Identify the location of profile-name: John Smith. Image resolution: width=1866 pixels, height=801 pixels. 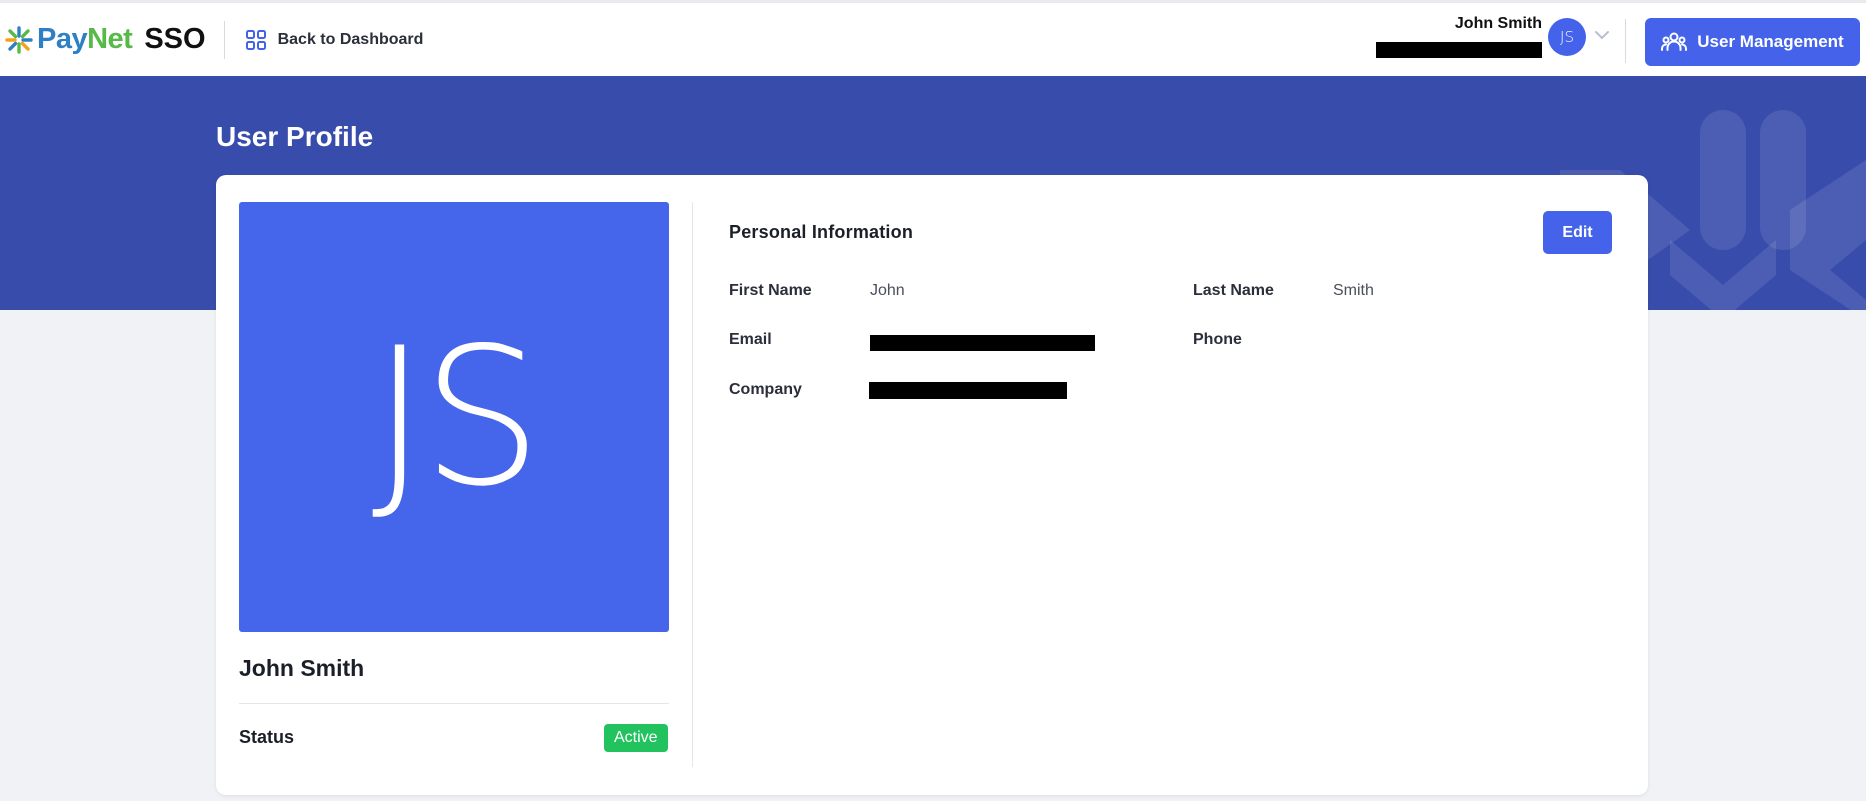
(302, 668).